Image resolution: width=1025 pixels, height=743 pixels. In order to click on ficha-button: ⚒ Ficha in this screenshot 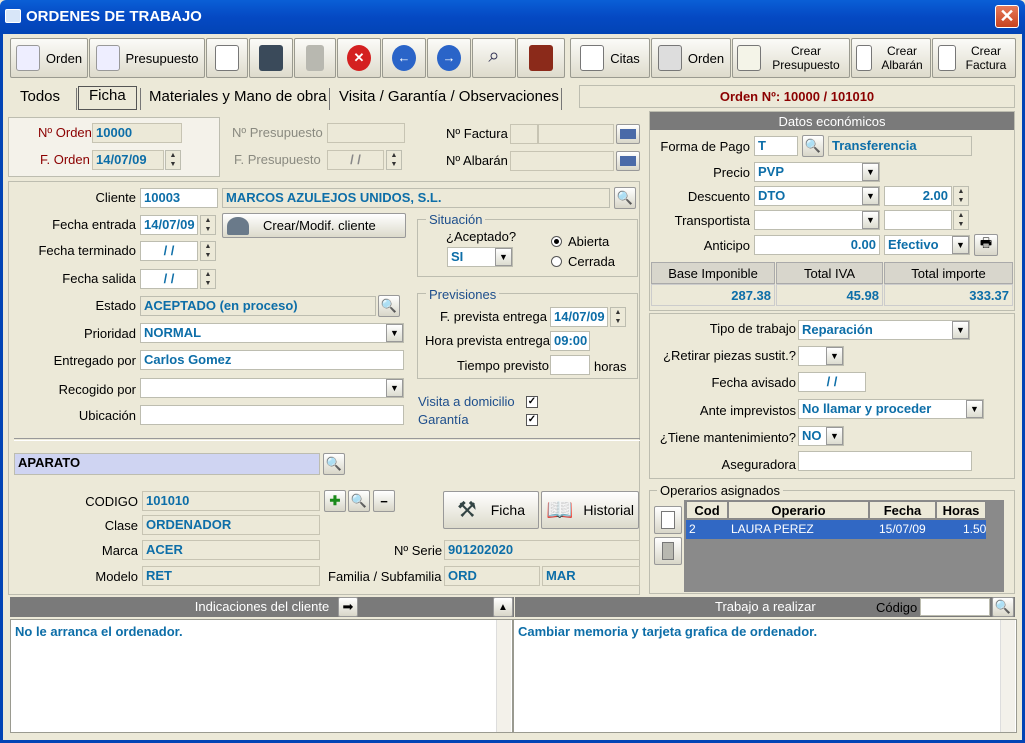, I will do `click(491, 510)`.